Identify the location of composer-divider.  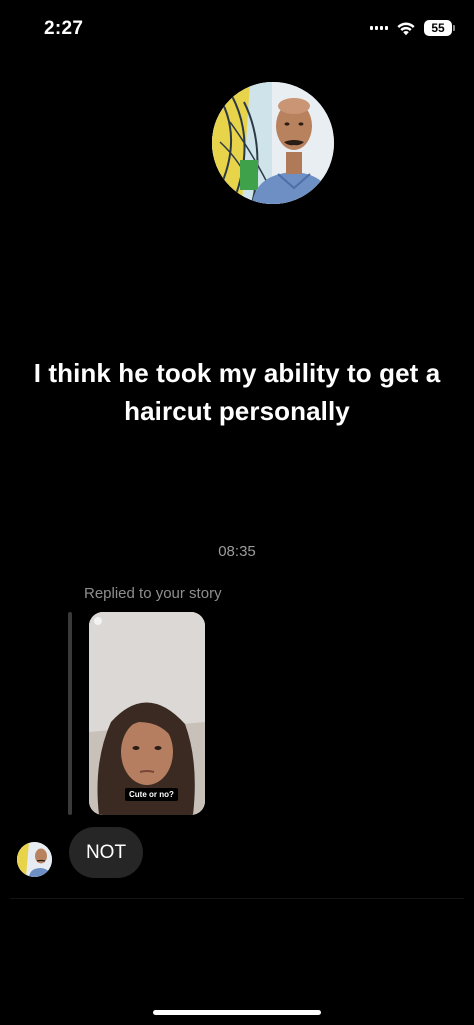
(237, 898).